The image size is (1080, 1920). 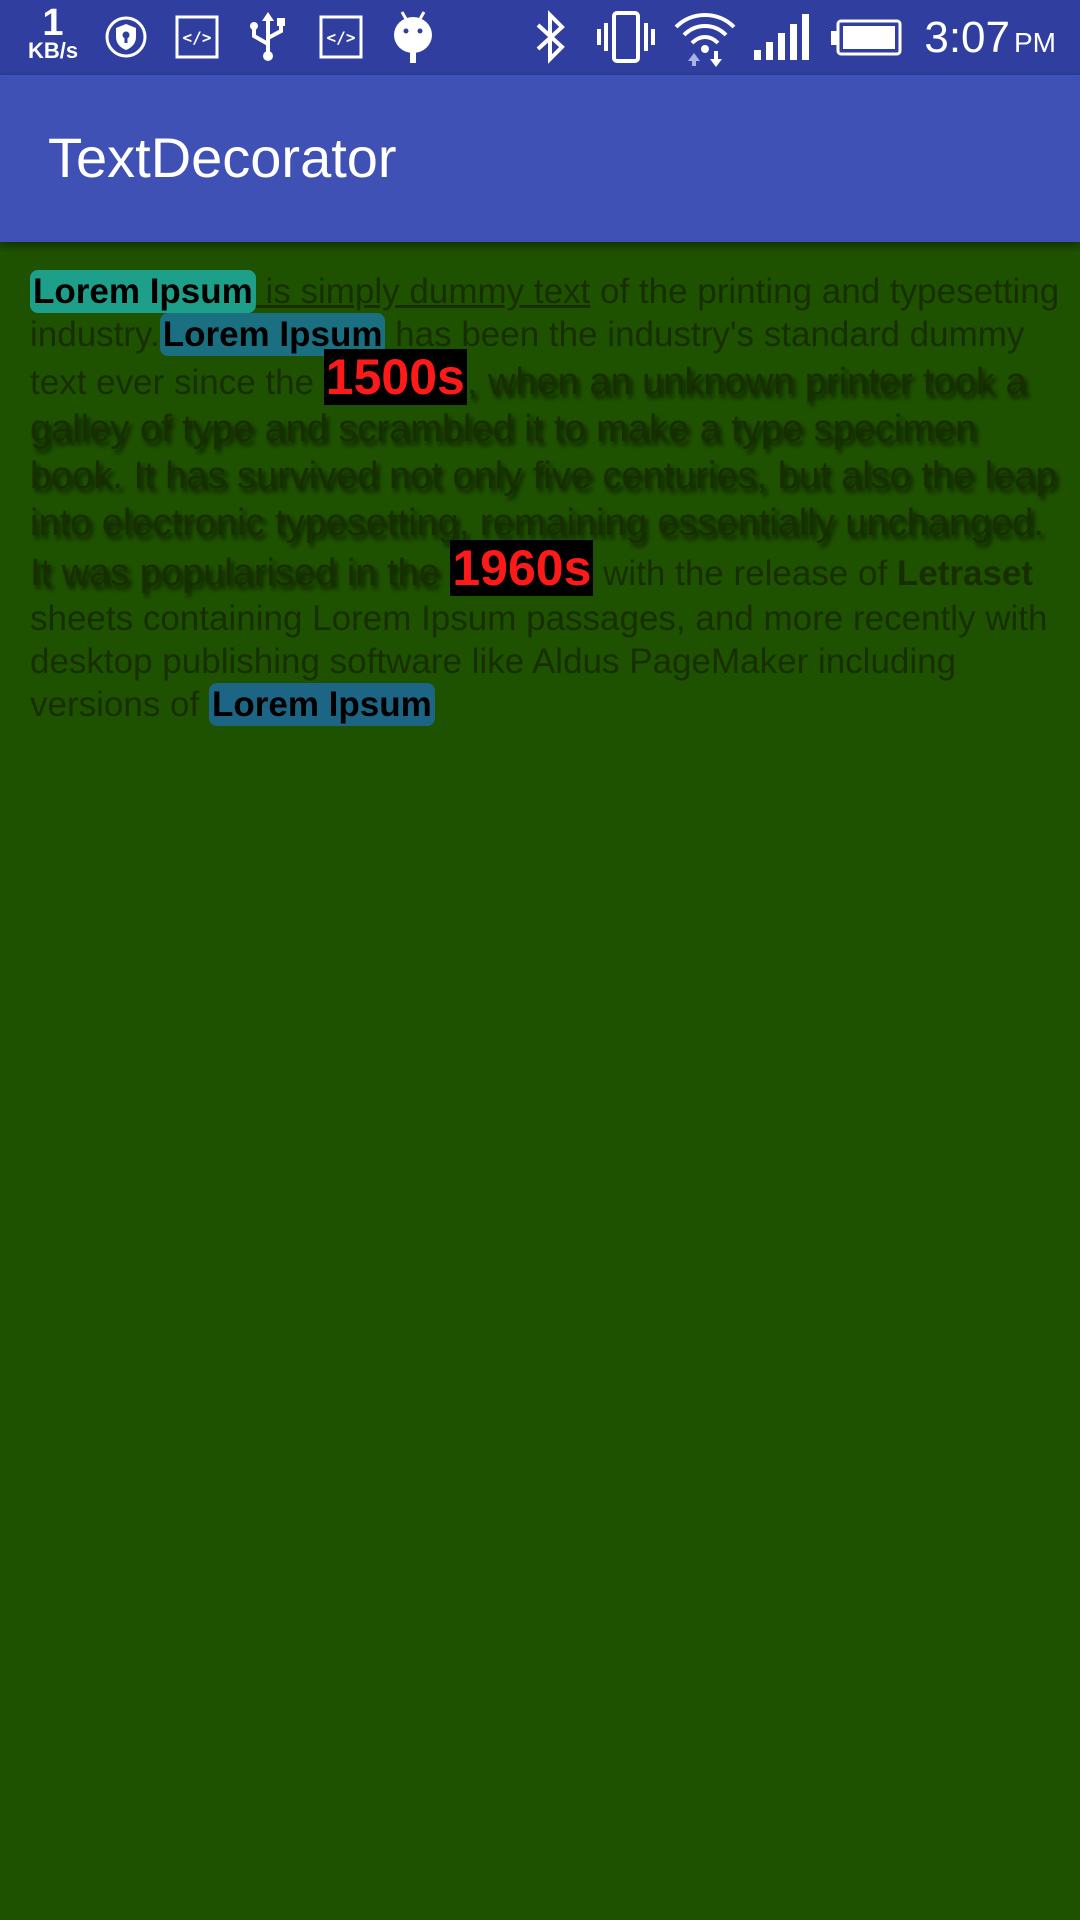 What do you see at coordinates (1035, 42) in the screenshot?
I see `clock-ampm: PM` at bounding box center [1035, 42].